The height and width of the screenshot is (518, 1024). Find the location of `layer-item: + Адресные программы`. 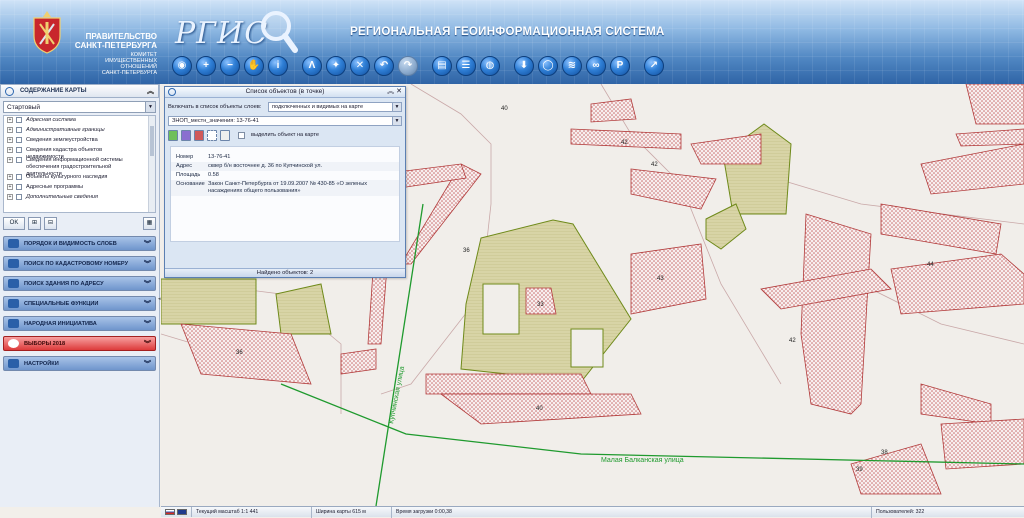

layer-item: + Адресные программы is located at coordinates (79, 188).